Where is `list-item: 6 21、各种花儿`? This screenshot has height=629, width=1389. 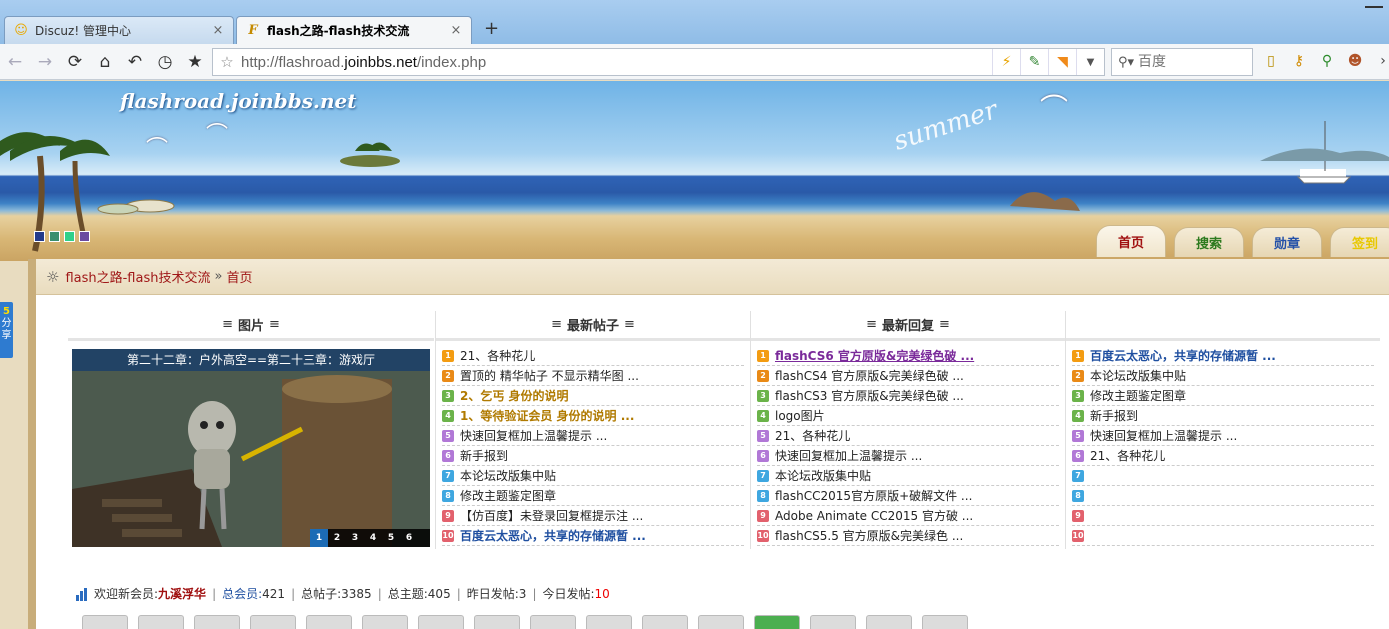 list-item: 6 21、各种花儿 is located at coordinates (1223, 456).